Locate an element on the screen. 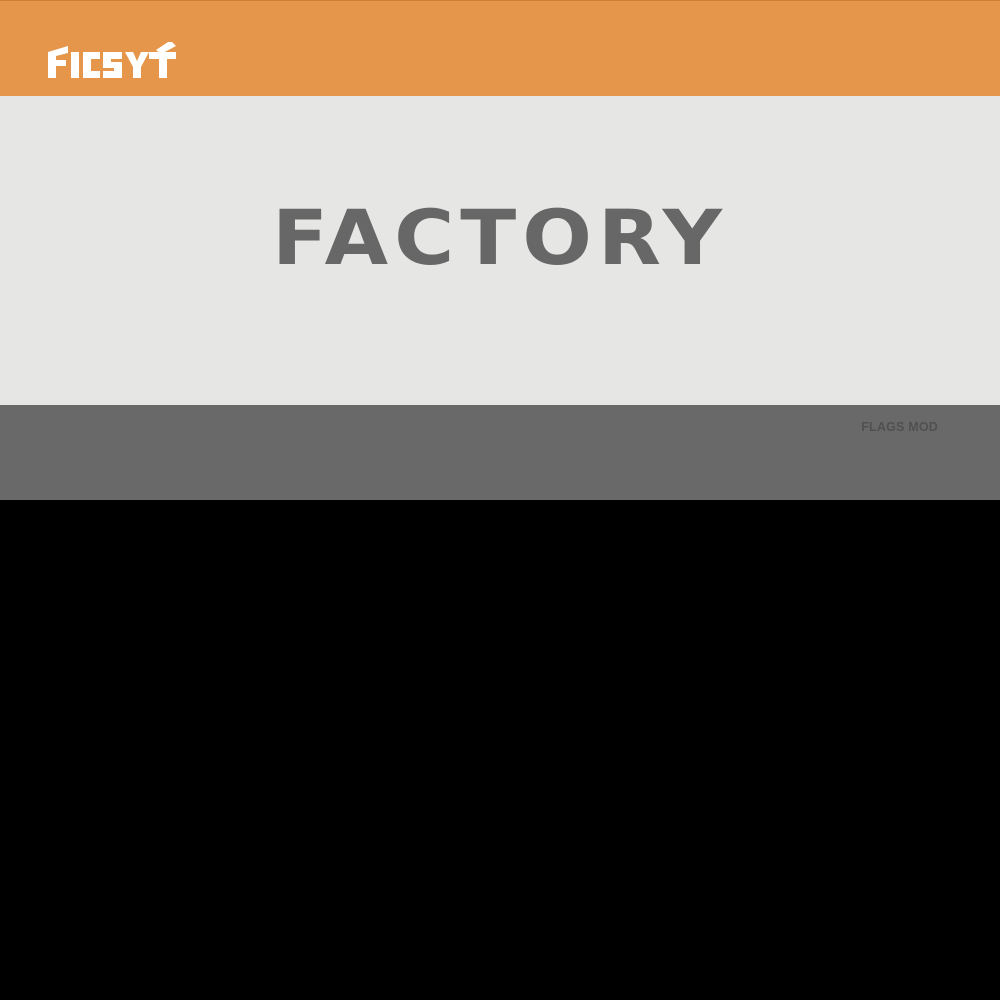  hero-title: FACTORY is located at coordinates (500, 238).